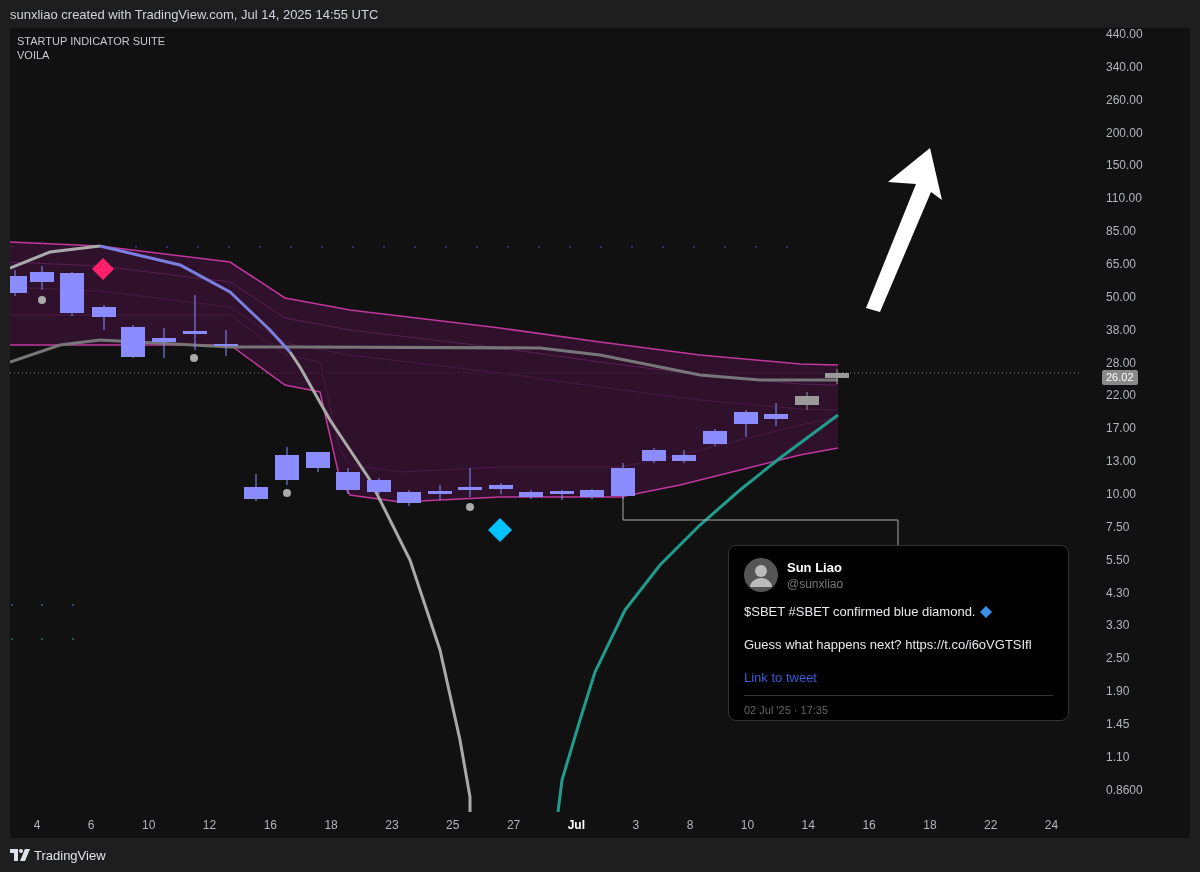 The image size is (1200, 872). I want to click on price-label: 260.00, so click(1124, 99).